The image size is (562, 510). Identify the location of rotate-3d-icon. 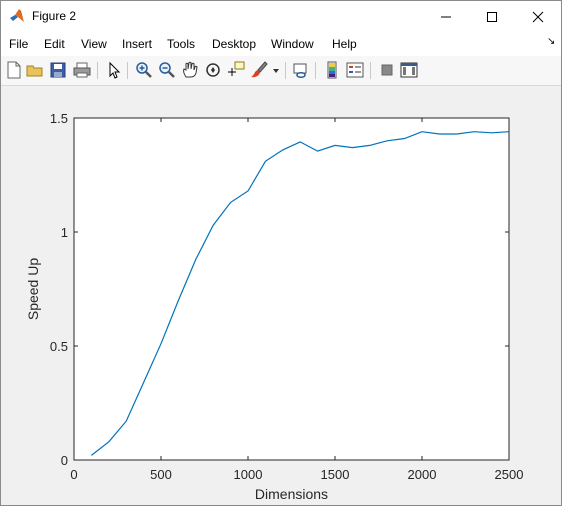
(213, 70).